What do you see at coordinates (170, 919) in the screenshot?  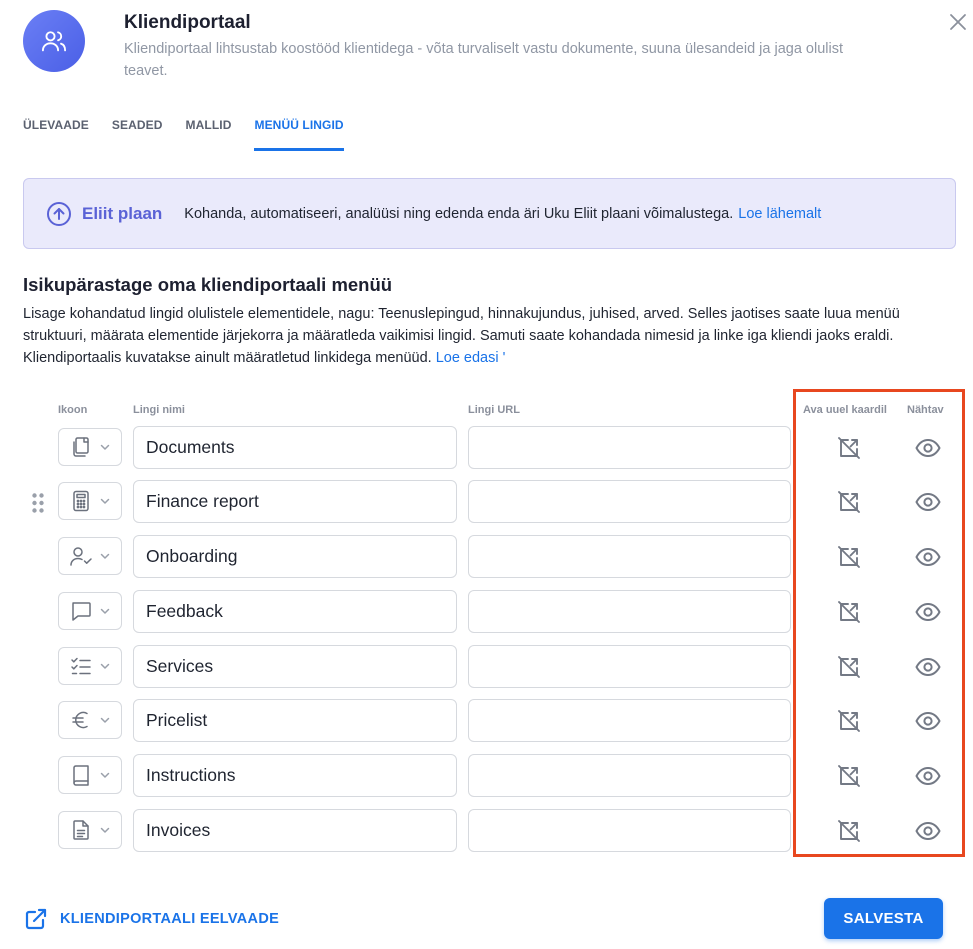 I see `portal-preview-label: KLIENDIPORTAALI EELVAADE` at bounding box center [170, 919].